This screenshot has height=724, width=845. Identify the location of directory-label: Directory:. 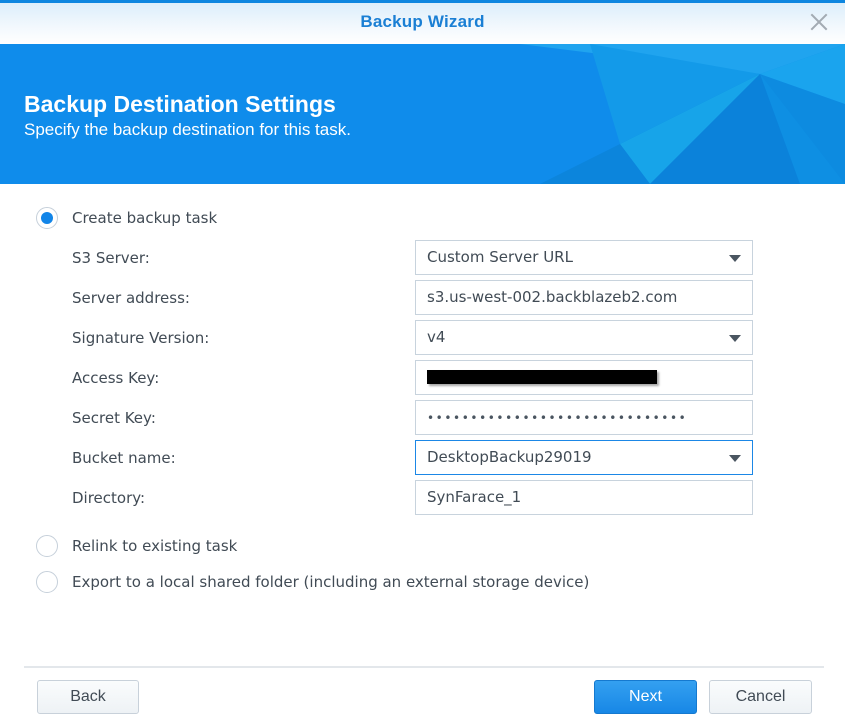
(109, 498).